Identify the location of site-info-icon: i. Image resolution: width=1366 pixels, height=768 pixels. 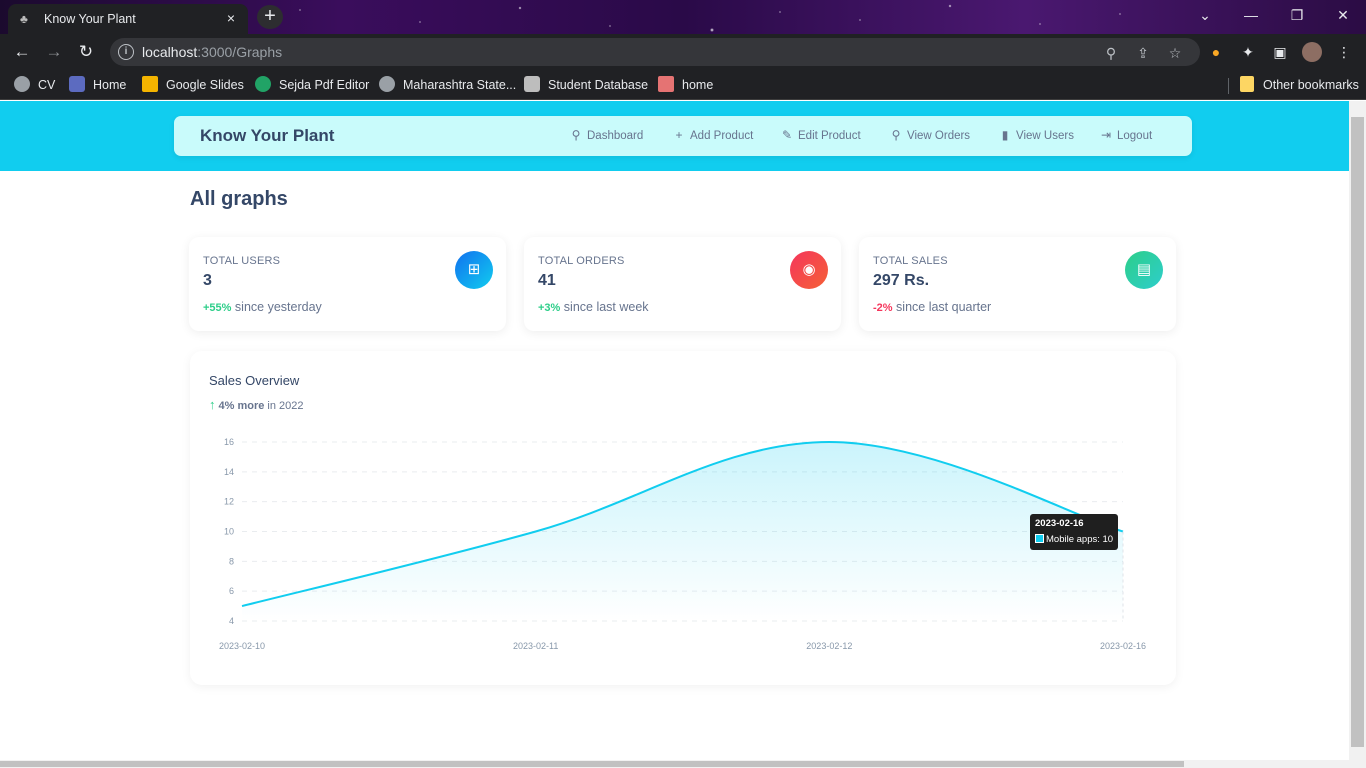
(126, 52).